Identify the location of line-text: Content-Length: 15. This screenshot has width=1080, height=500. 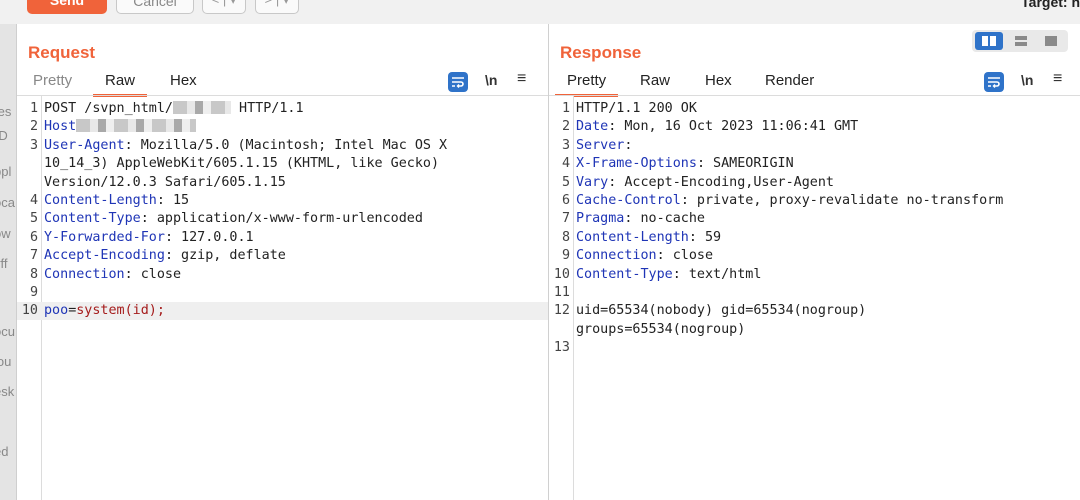
(116, 201).